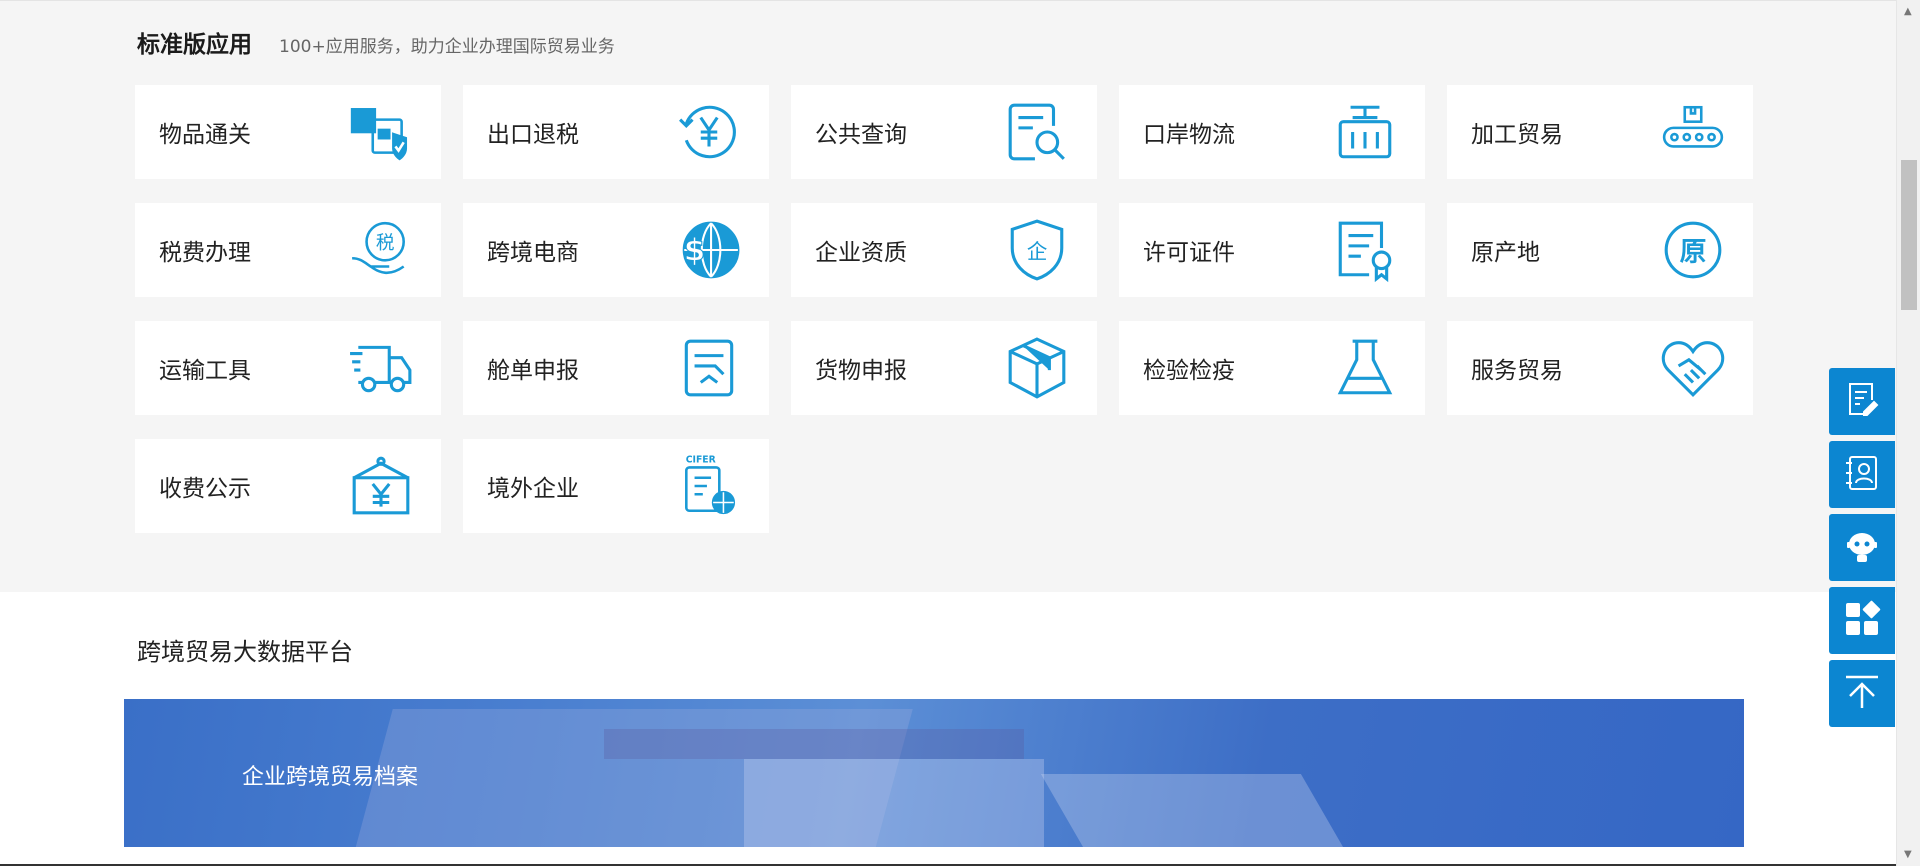  I want to click on apps-grid-icon, so click(1862, 621).